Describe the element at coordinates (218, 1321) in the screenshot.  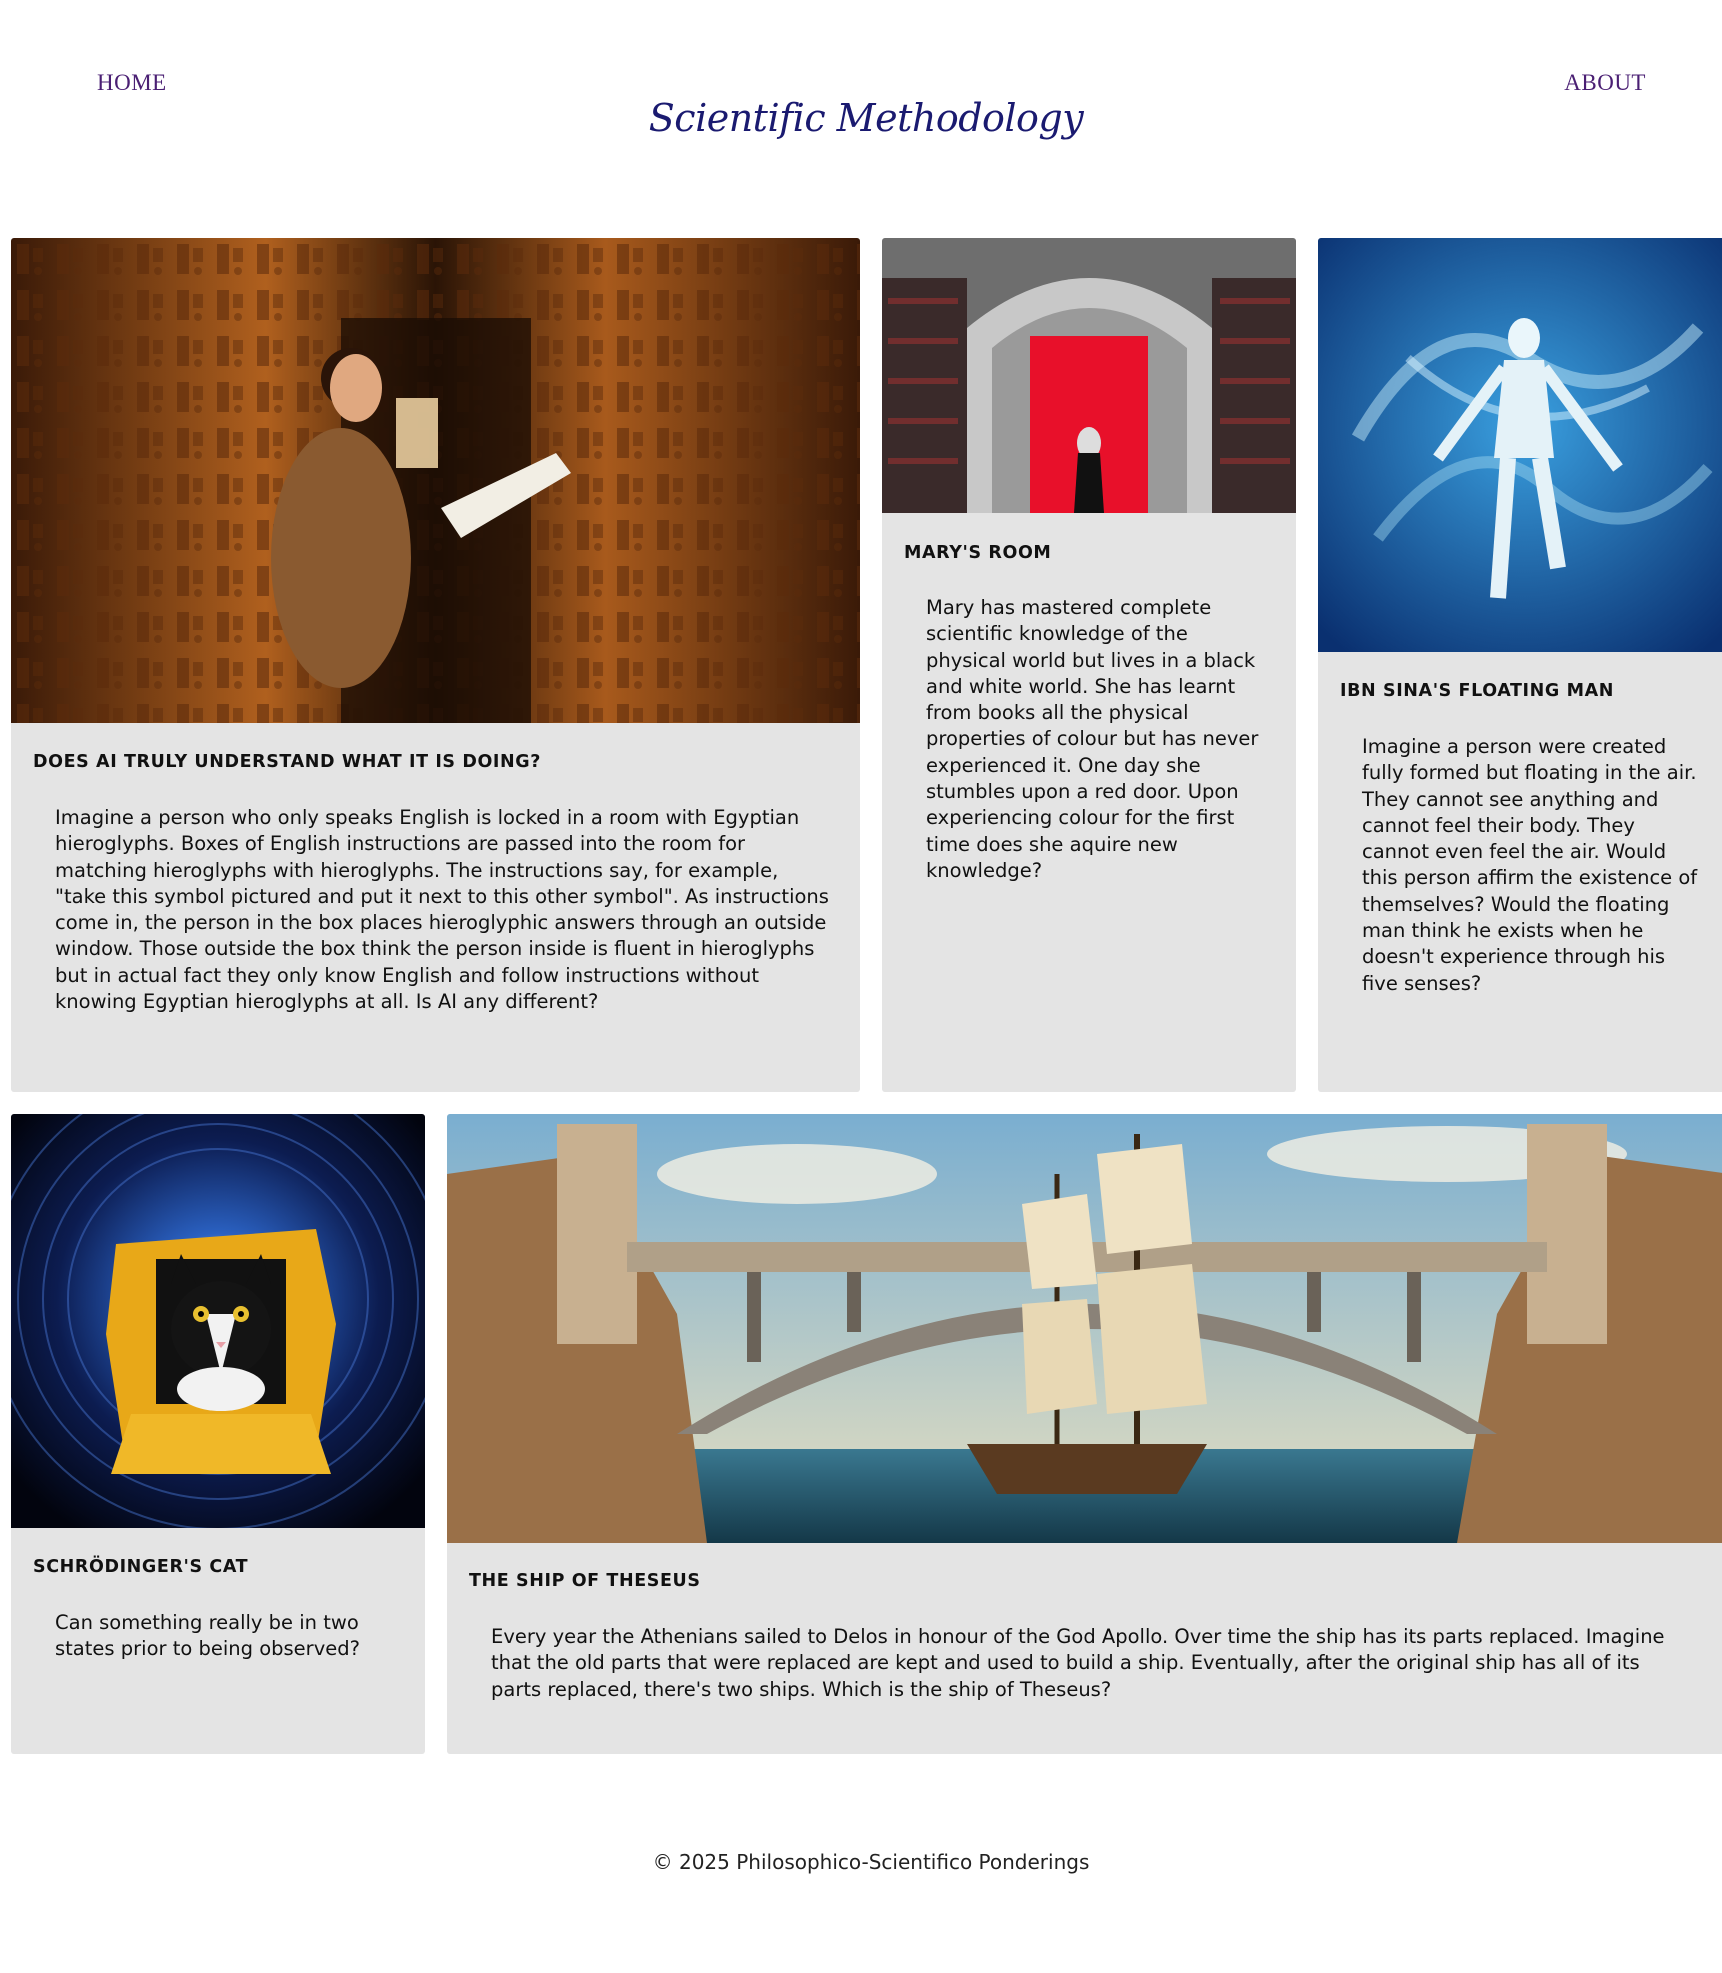
I see `cat-in-box-image` at that location.